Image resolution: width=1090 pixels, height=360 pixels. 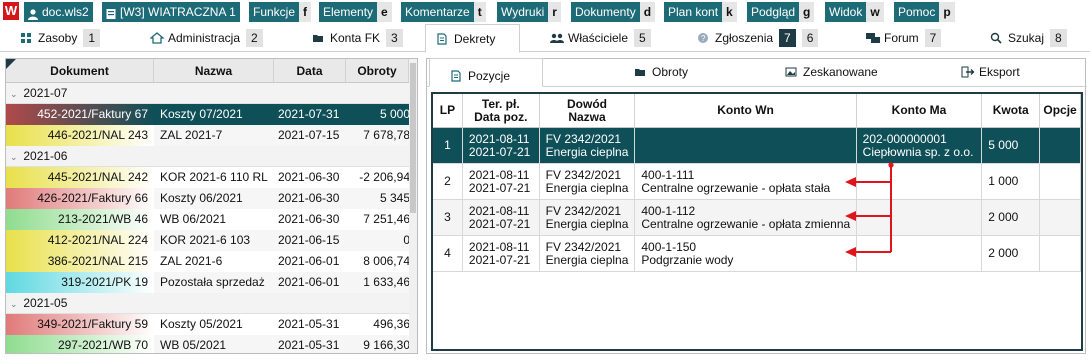 What do you see at coordinates (489, 76) in the screenshot?
I see `tab-label: Pozycje` at bounding box center [489, 76].